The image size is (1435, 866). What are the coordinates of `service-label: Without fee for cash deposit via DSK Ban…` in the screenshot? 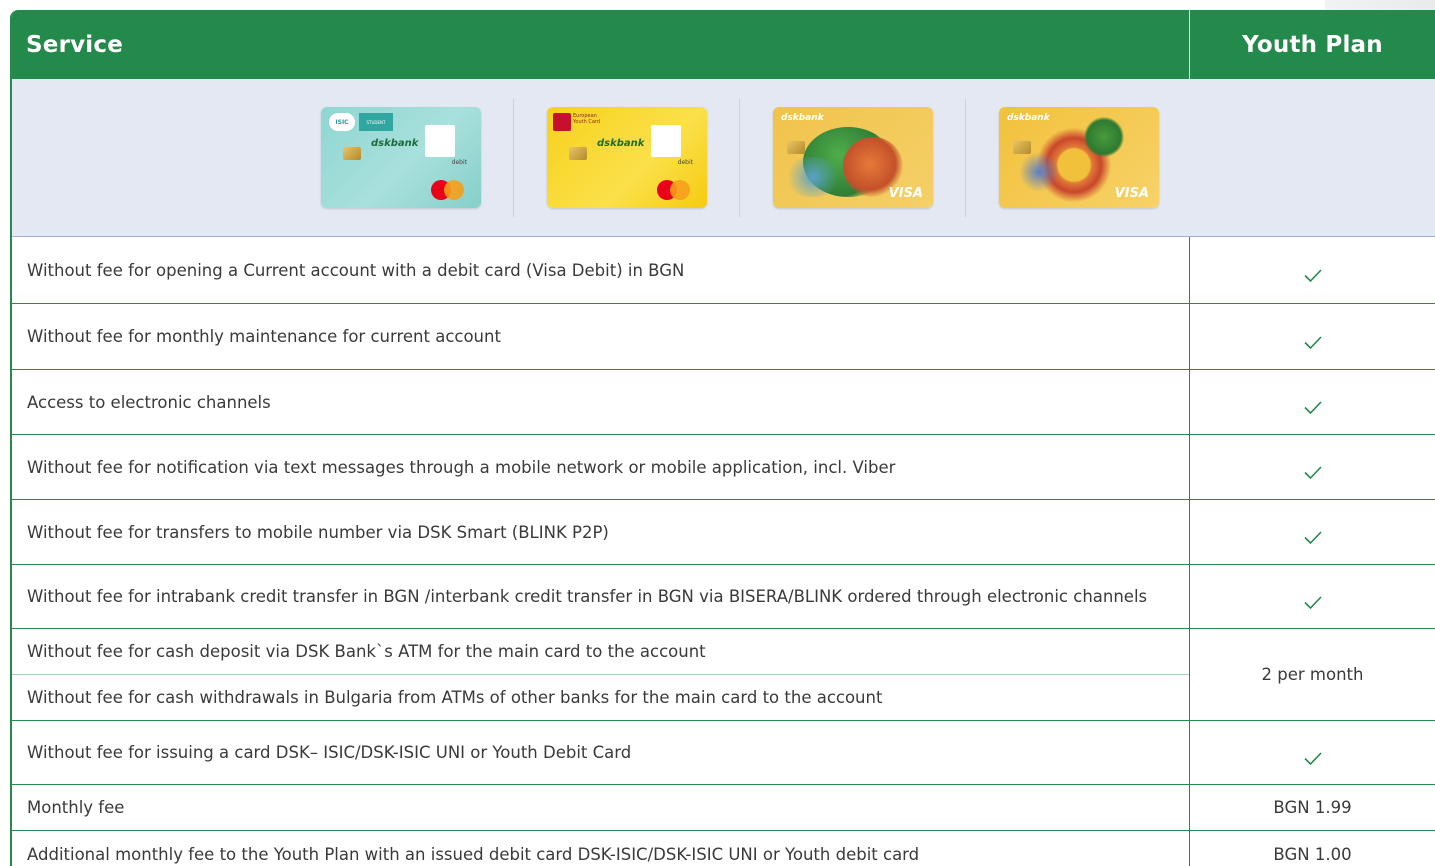 It's located at (366, 651).